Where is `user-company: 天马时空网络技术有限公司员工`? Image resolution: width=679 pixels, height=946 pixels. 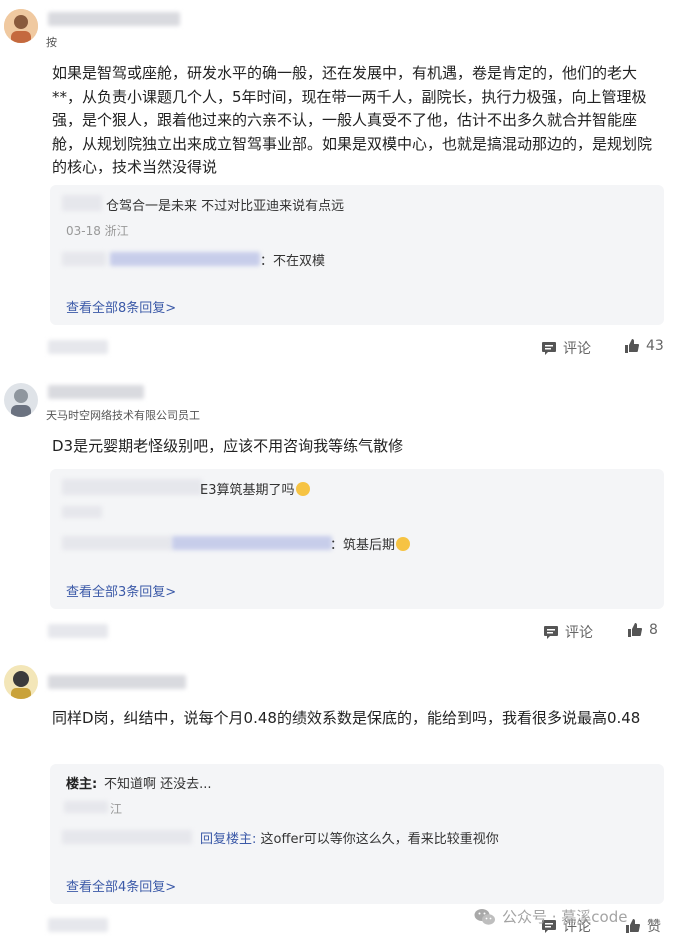
user-company: 天马时空网络技术有限公司员工 is located at coordinates (123, 415).